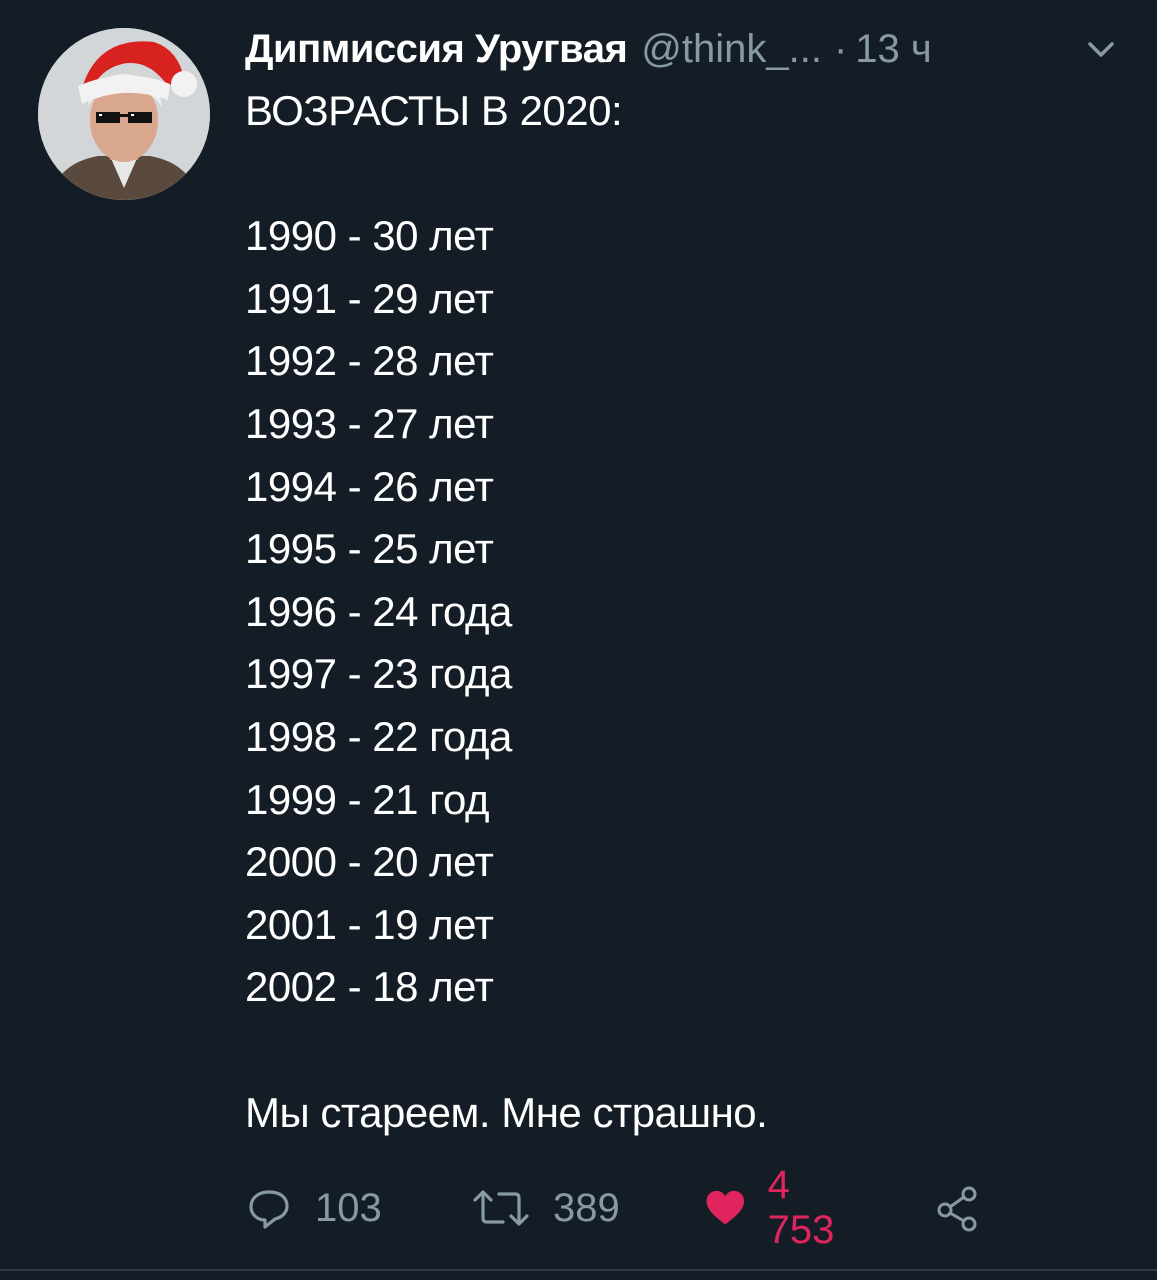  Describe the element at coordinates (369, 423) in the screenshot. I see `age-line: 1993 - 27 лет` at that location.